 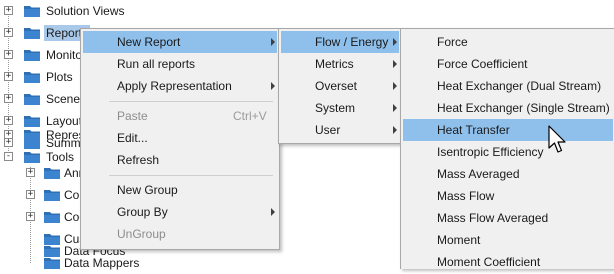 I want to click on menu-item-heat-exchanger-dual: Heat Exchanger (Dual Stream), so click(x=508, y=86).